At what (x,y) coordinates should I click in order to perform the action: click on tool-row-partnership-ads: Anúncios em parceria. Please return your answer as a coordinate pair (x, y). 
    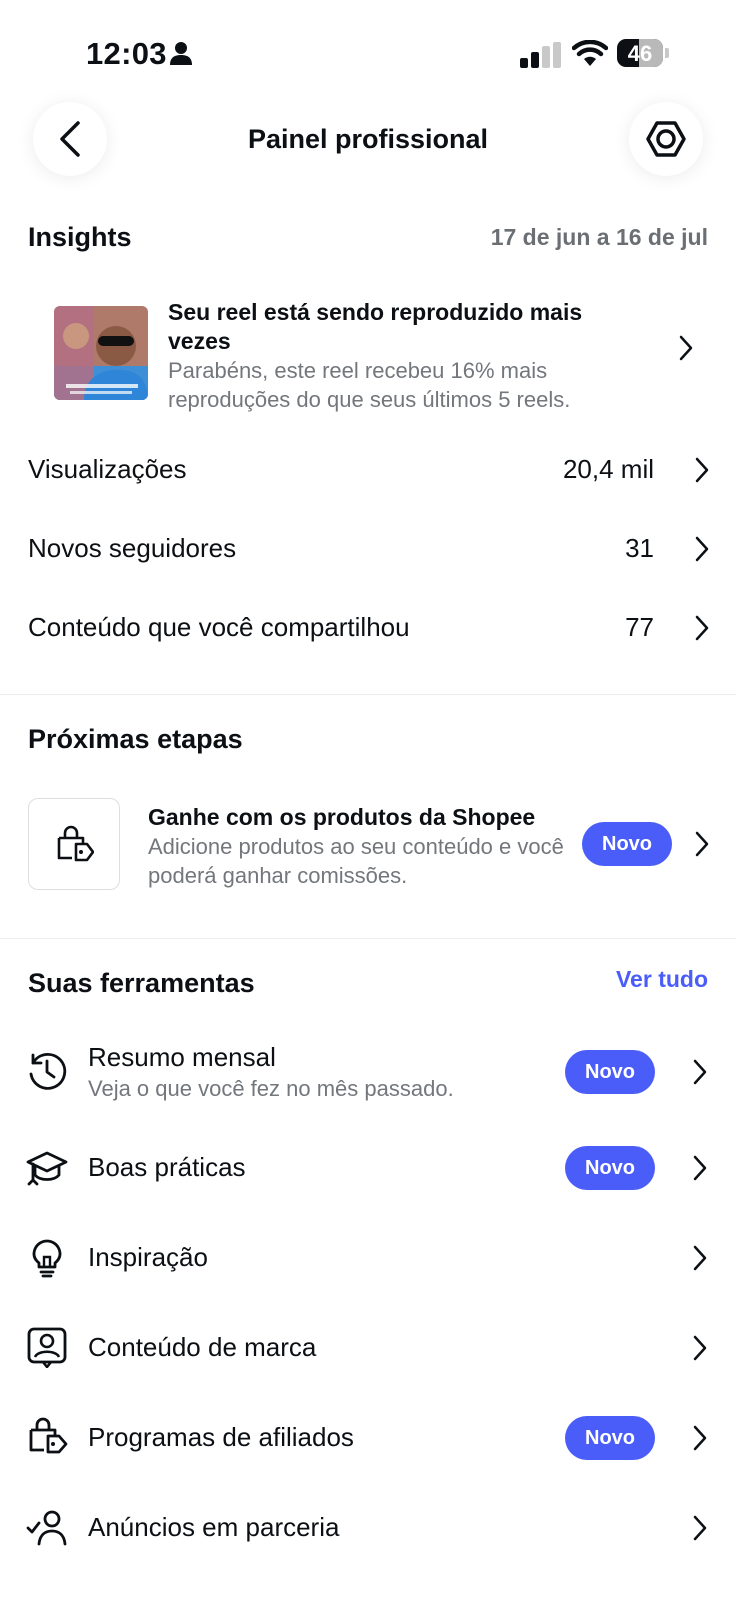
    Looking at the image, I should click on (368, 1528).